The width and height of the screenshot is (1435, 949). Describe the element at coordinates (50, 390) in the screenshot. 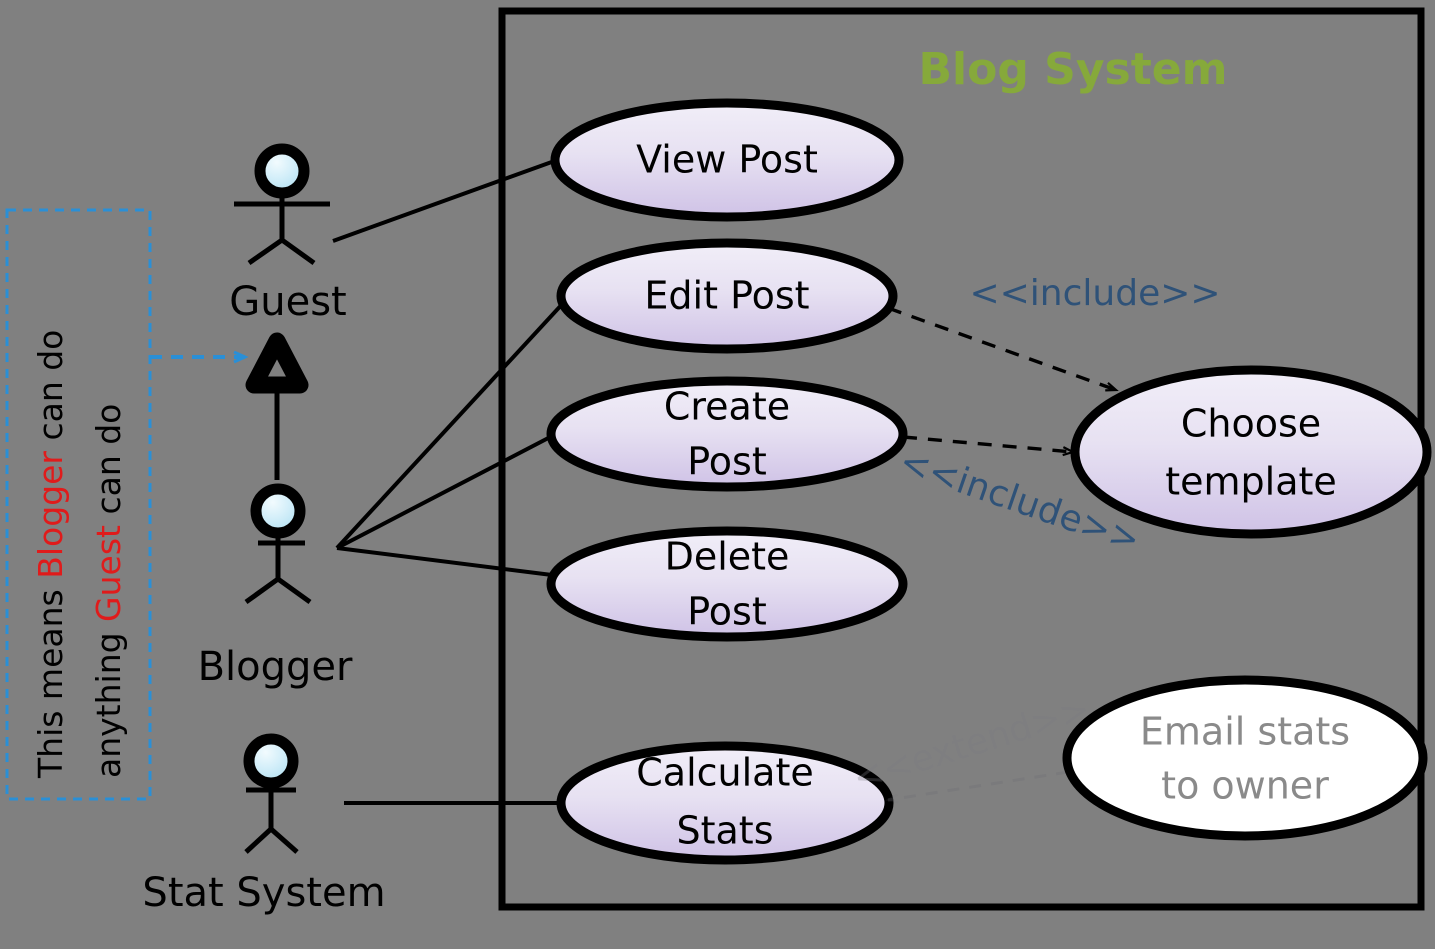

I see `note-line-1-part-3: can do` at that location.